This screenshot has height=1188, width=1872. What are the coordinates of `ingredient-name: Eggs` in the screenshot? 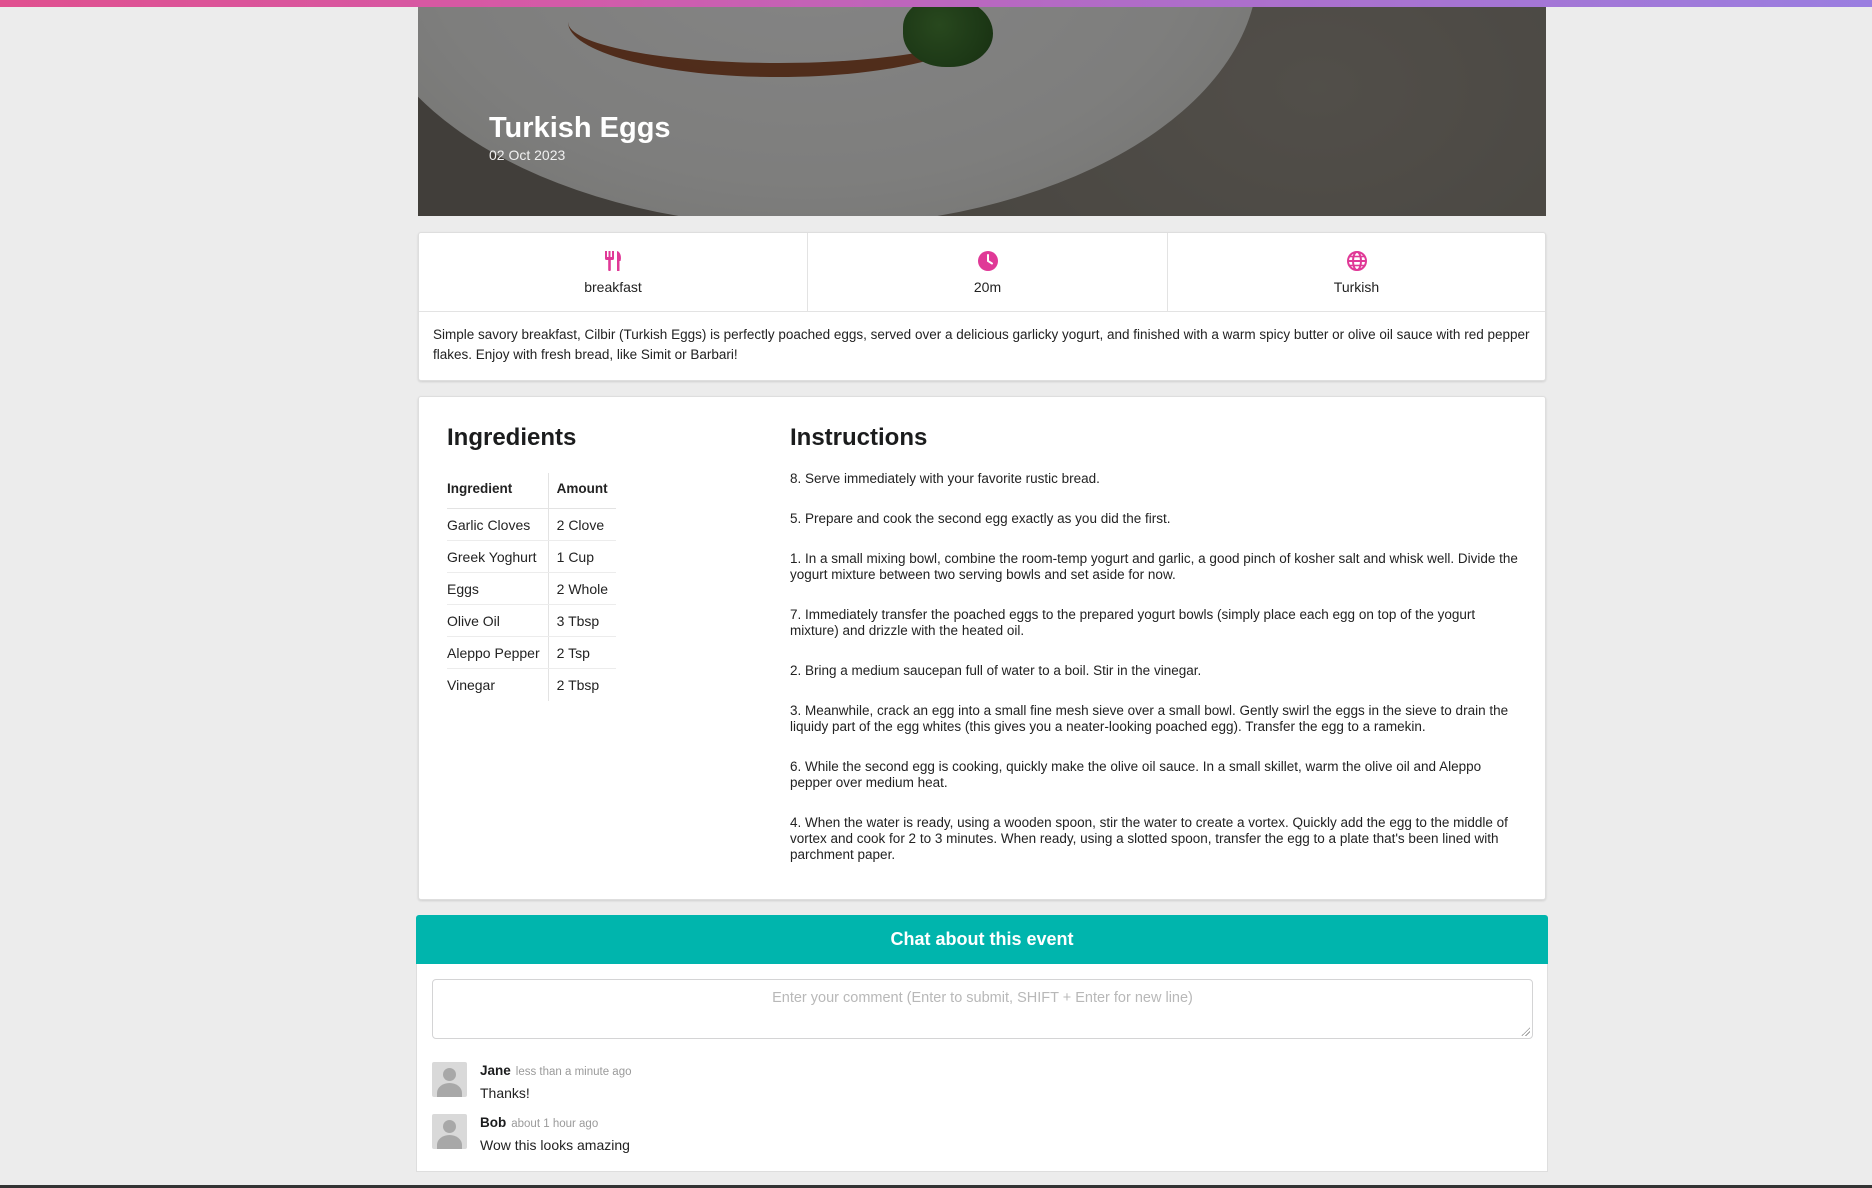 It's located at (498, 588).